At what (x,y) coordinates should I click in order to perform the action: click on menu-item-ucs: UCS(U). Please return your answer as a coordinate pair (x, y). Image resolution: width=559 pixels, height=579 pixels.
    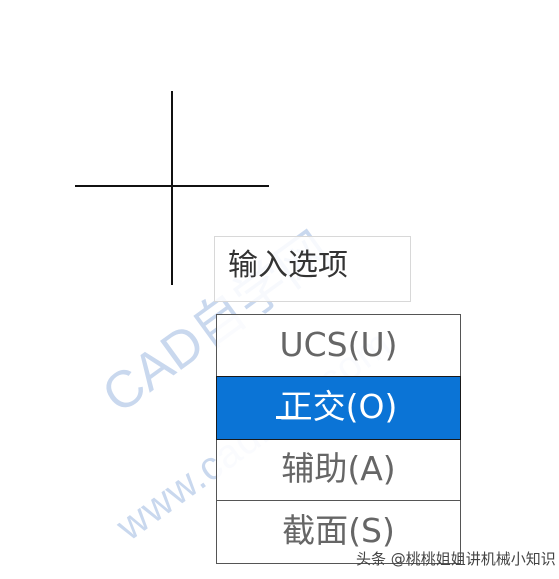
    Looking at the image, I should click on (338, 346).